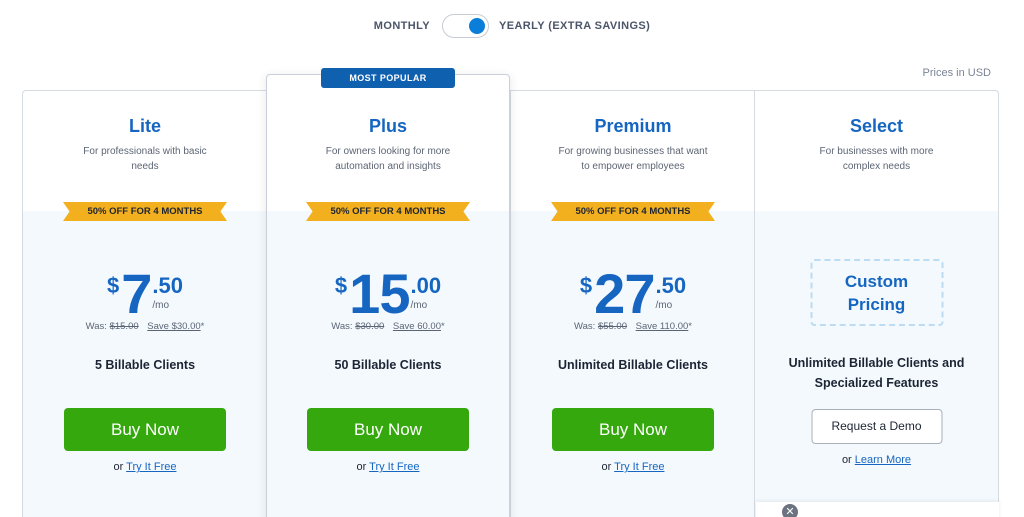 The width and height of the screenshot is (1024, 517). Describe the element at coordinates (876, 426) in the screenshot. I see `request-demo-button: Request a Demo` at that location.